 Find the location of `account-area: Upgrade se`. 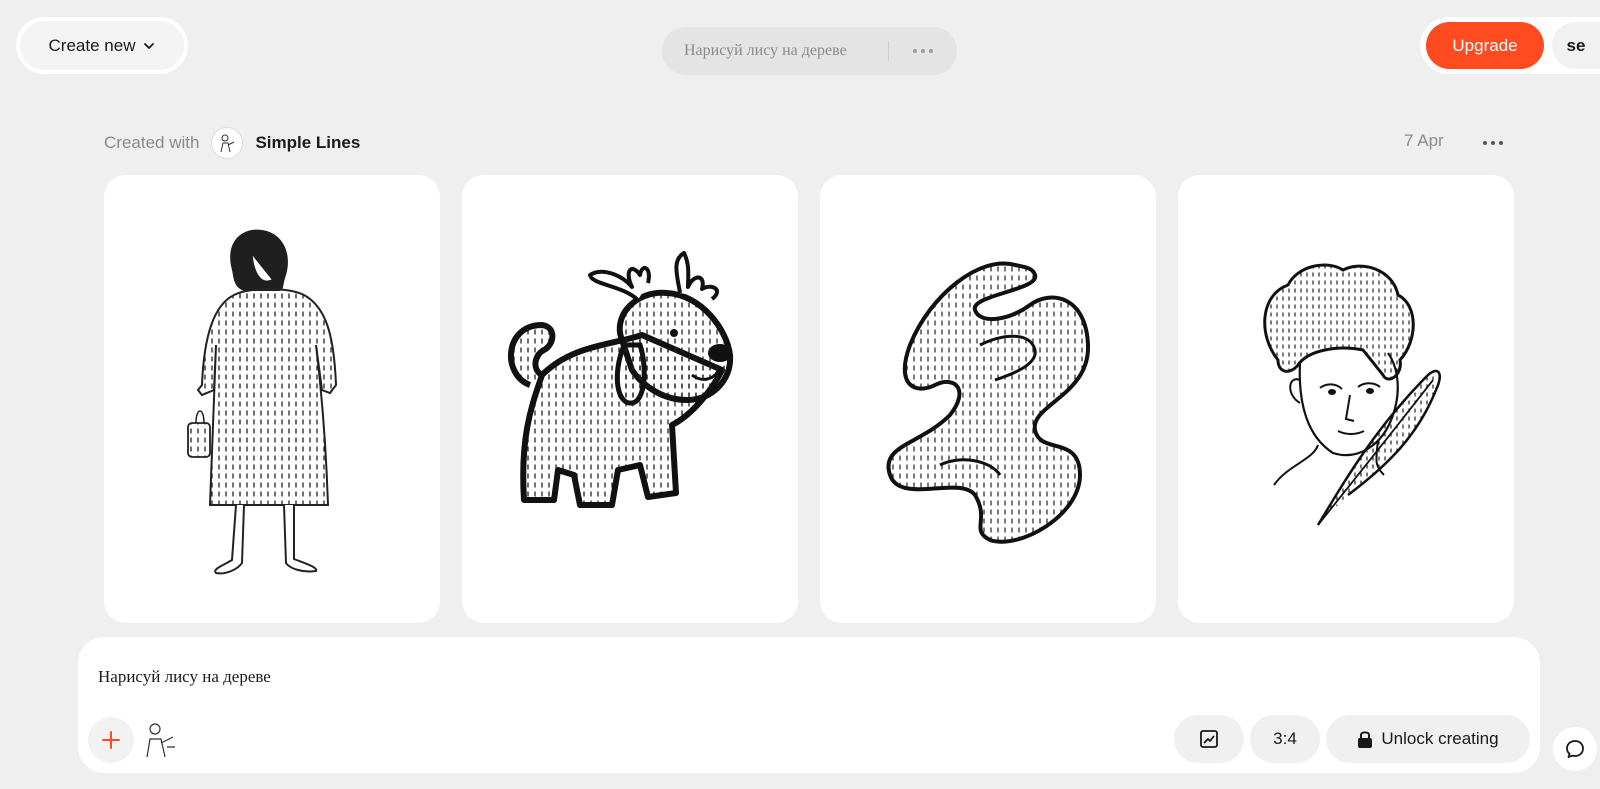

account-area: Upgrade se is located at coordinates (1510, 45).